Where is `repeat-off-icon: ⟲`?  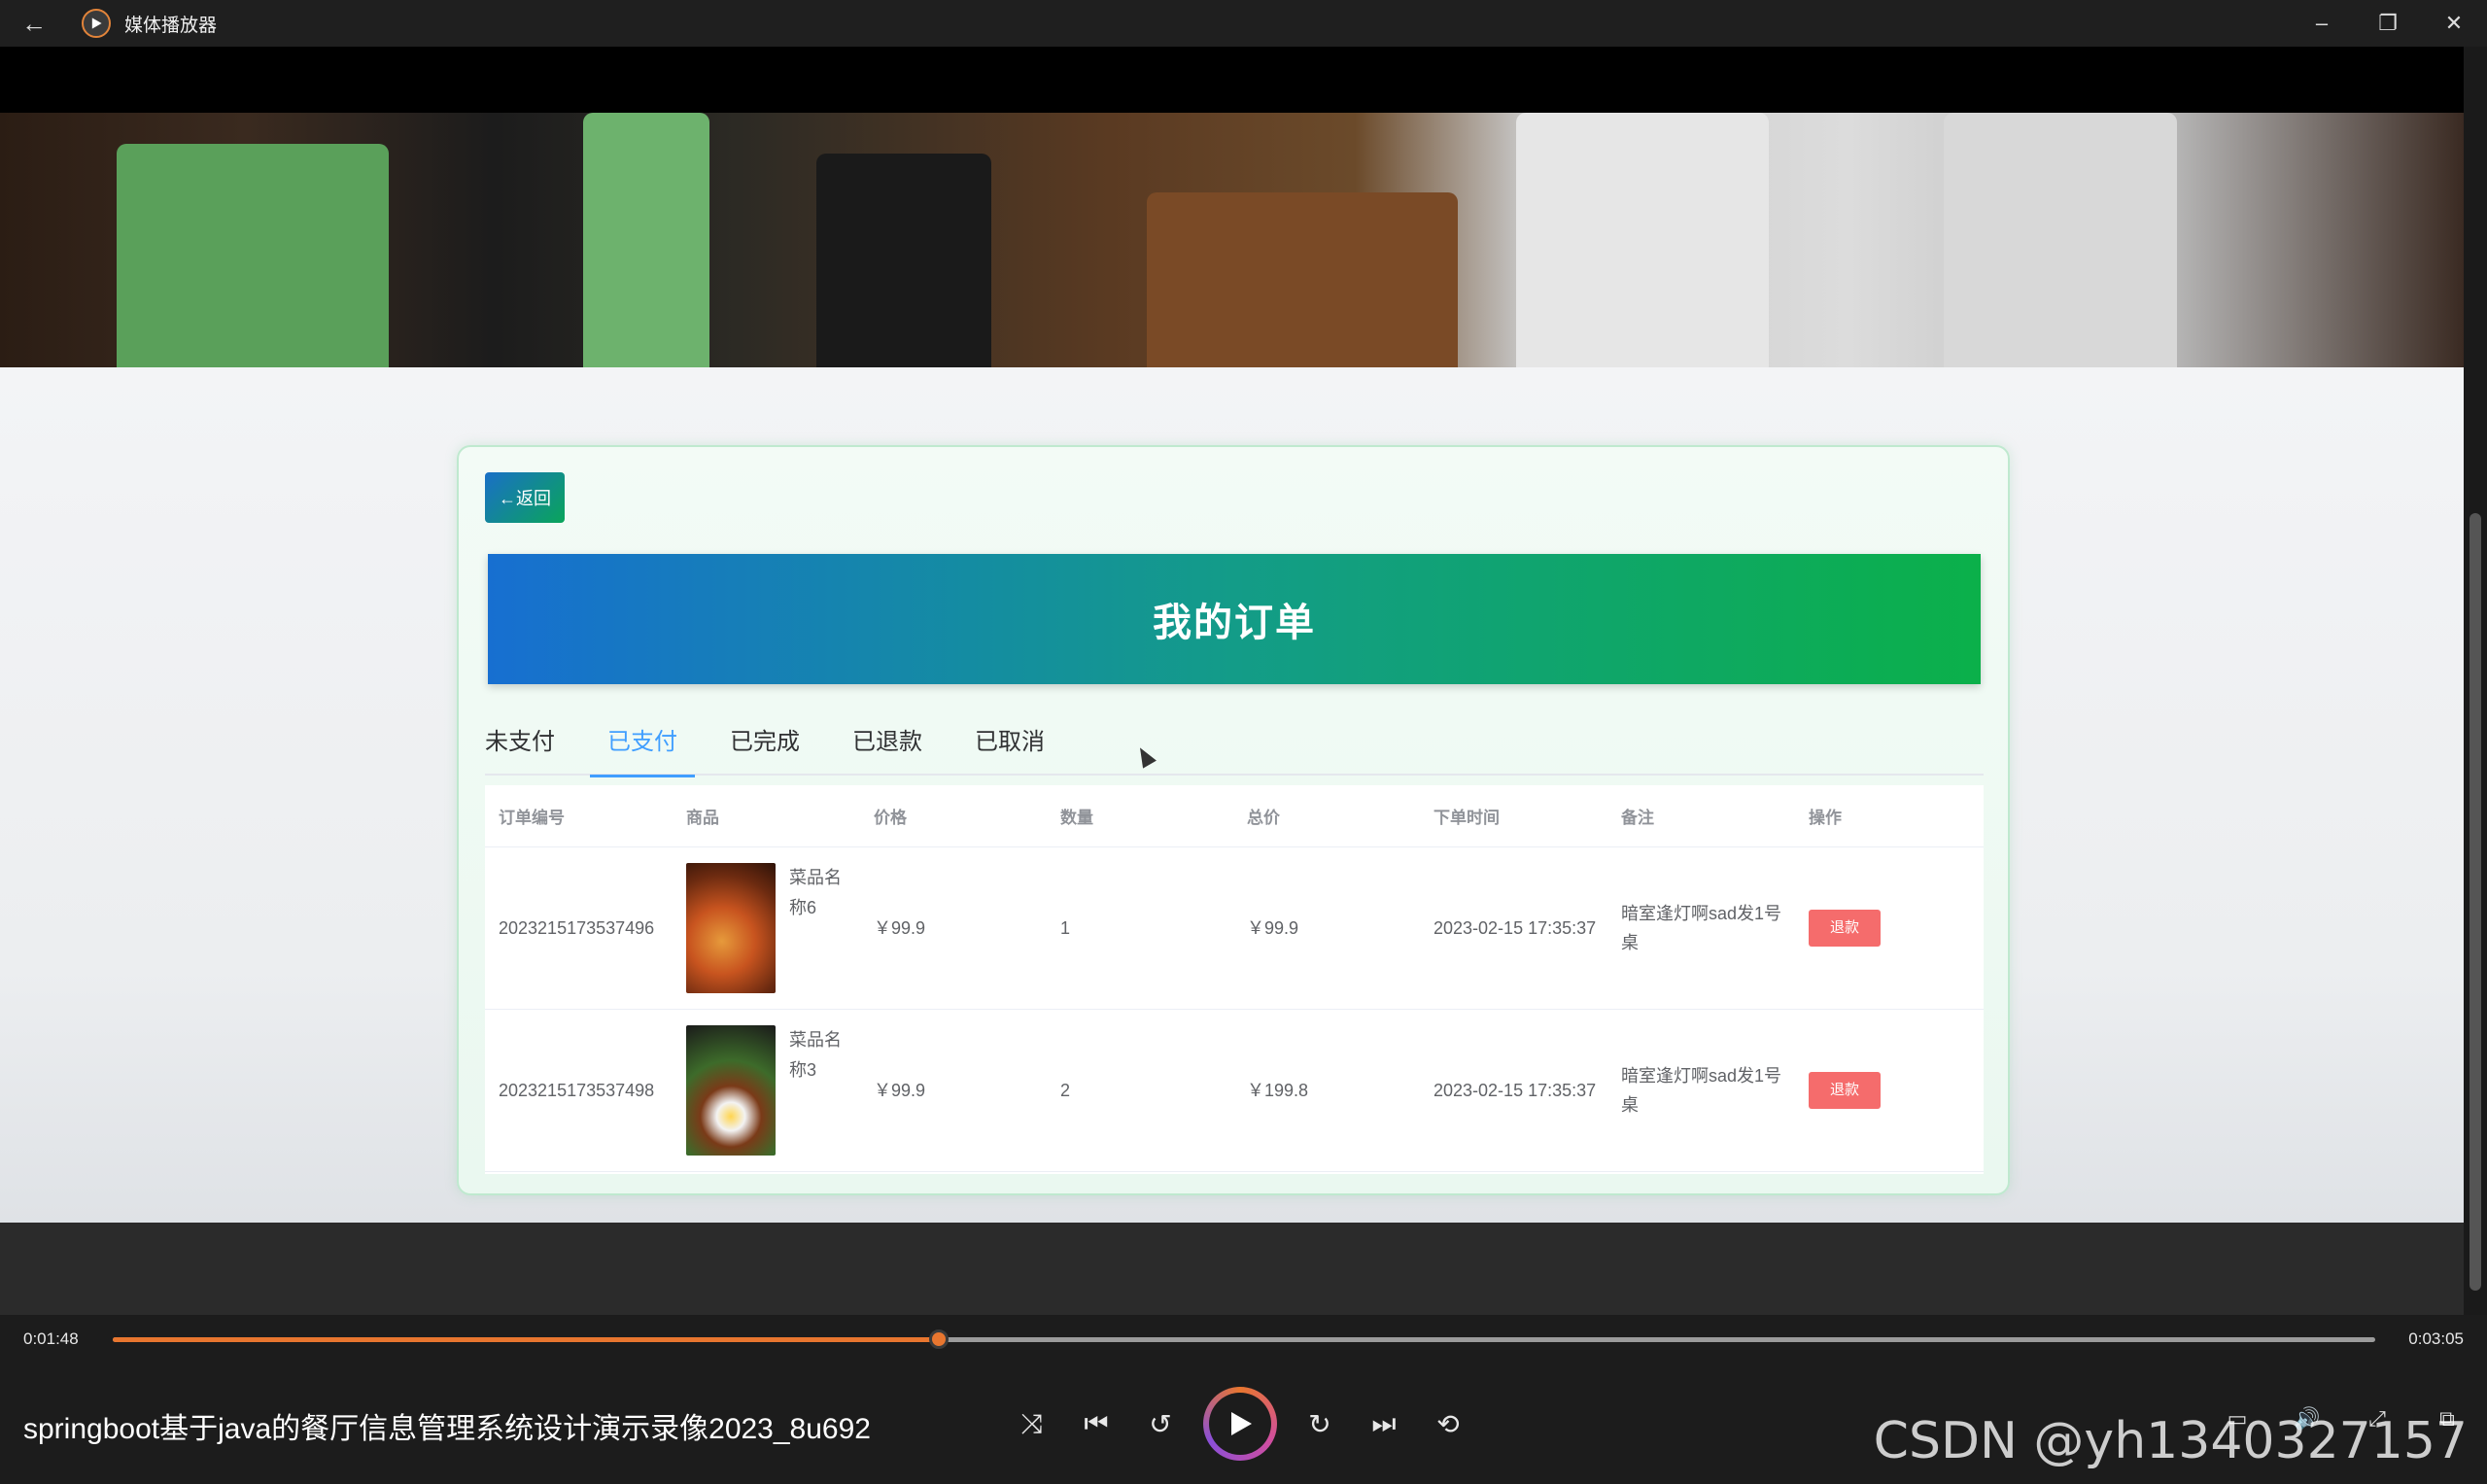 repeat-off-icon: ⟲ is located at coordinates (1448, 1423).